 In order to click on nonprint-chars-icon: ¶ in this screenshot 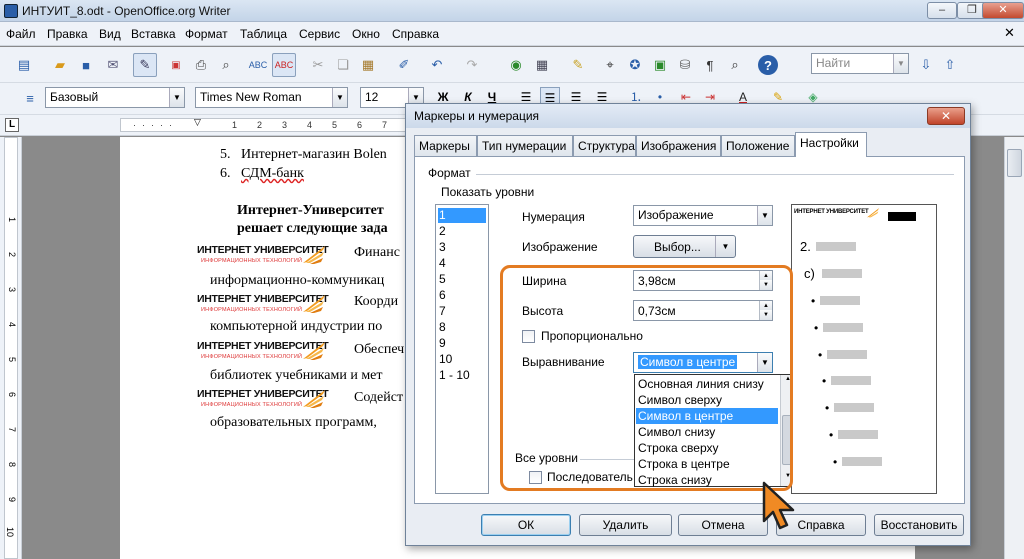, I will do `click(710, 65)`.